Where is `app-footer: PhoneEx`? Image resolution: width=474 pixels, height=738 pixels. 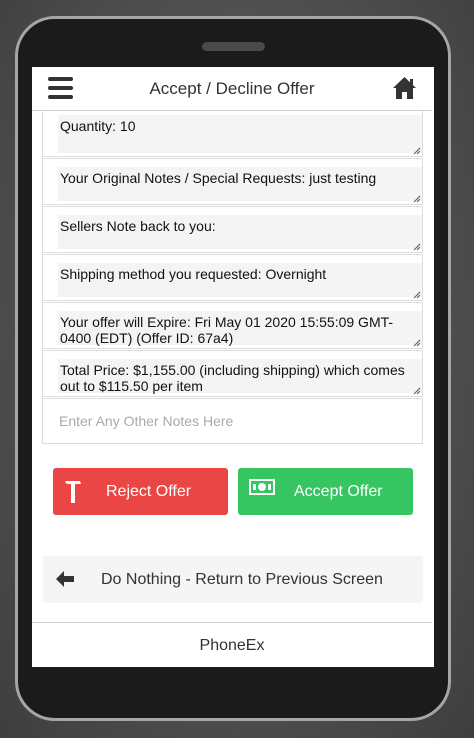
app-footer: PhoneEx is located at coordinates (232, 644).